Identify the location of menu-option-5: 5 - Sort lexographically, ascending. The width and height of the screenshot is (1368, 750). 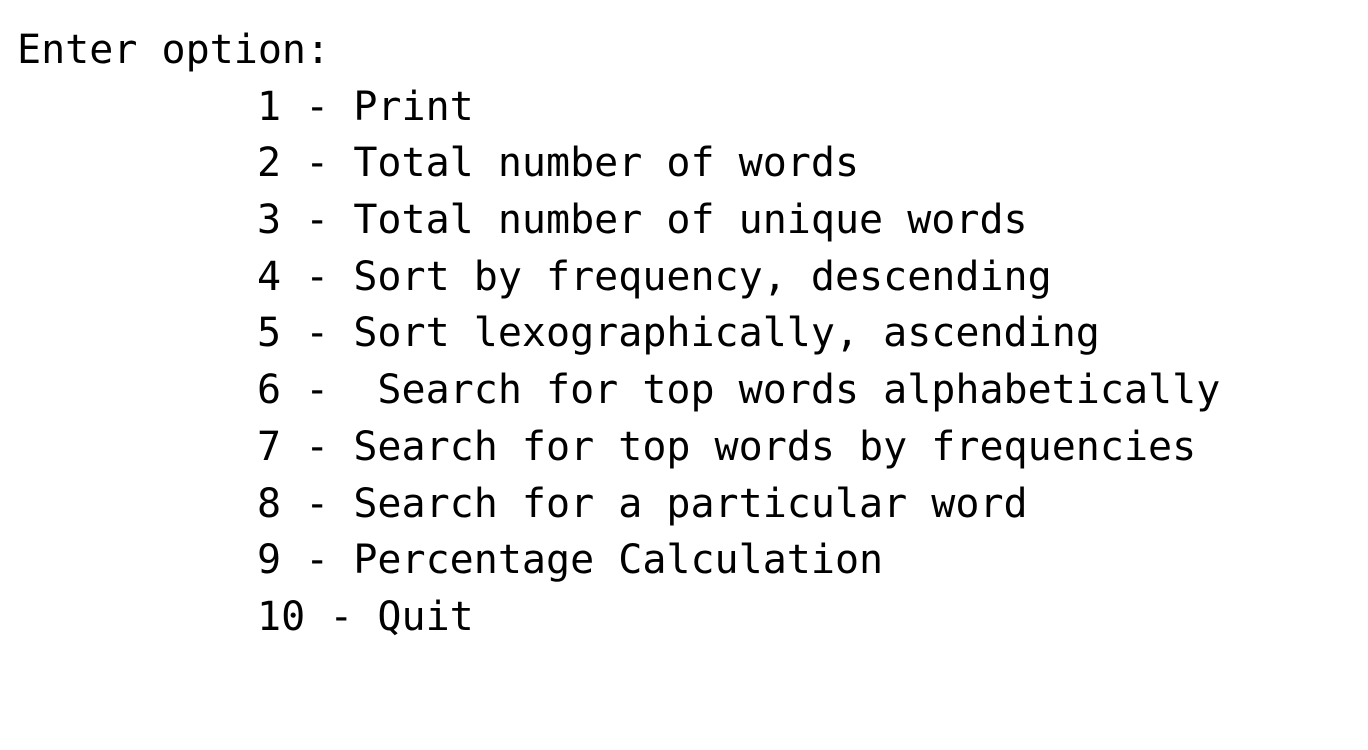
(678, 333).